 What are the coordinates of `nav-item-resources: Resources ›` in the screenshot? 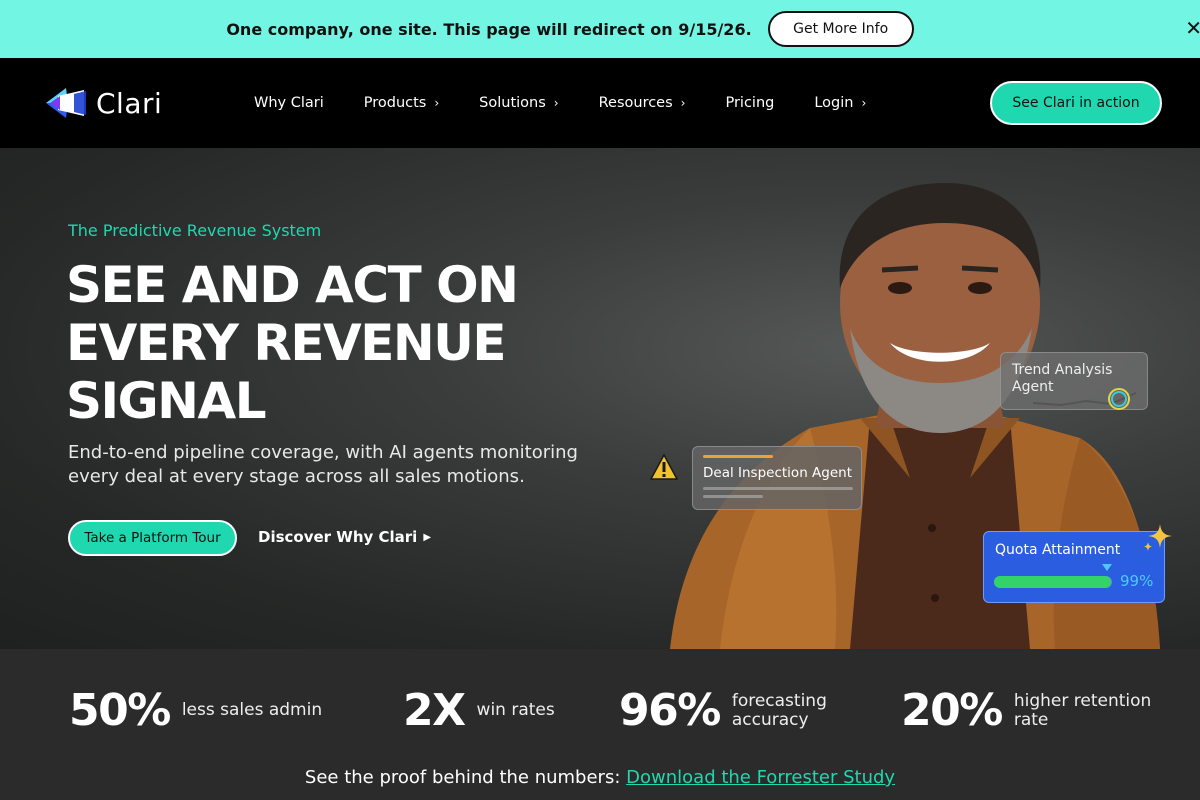 It's located at (642, 103).